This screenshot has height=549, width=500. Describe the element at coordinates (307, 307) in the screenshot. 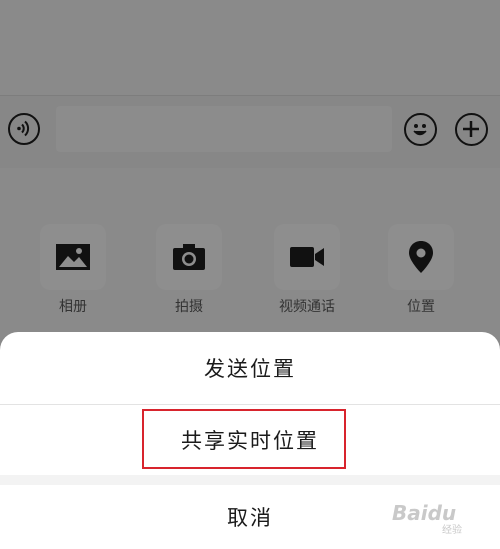

I see `tool-video-call-label: 视频通话` at that location.